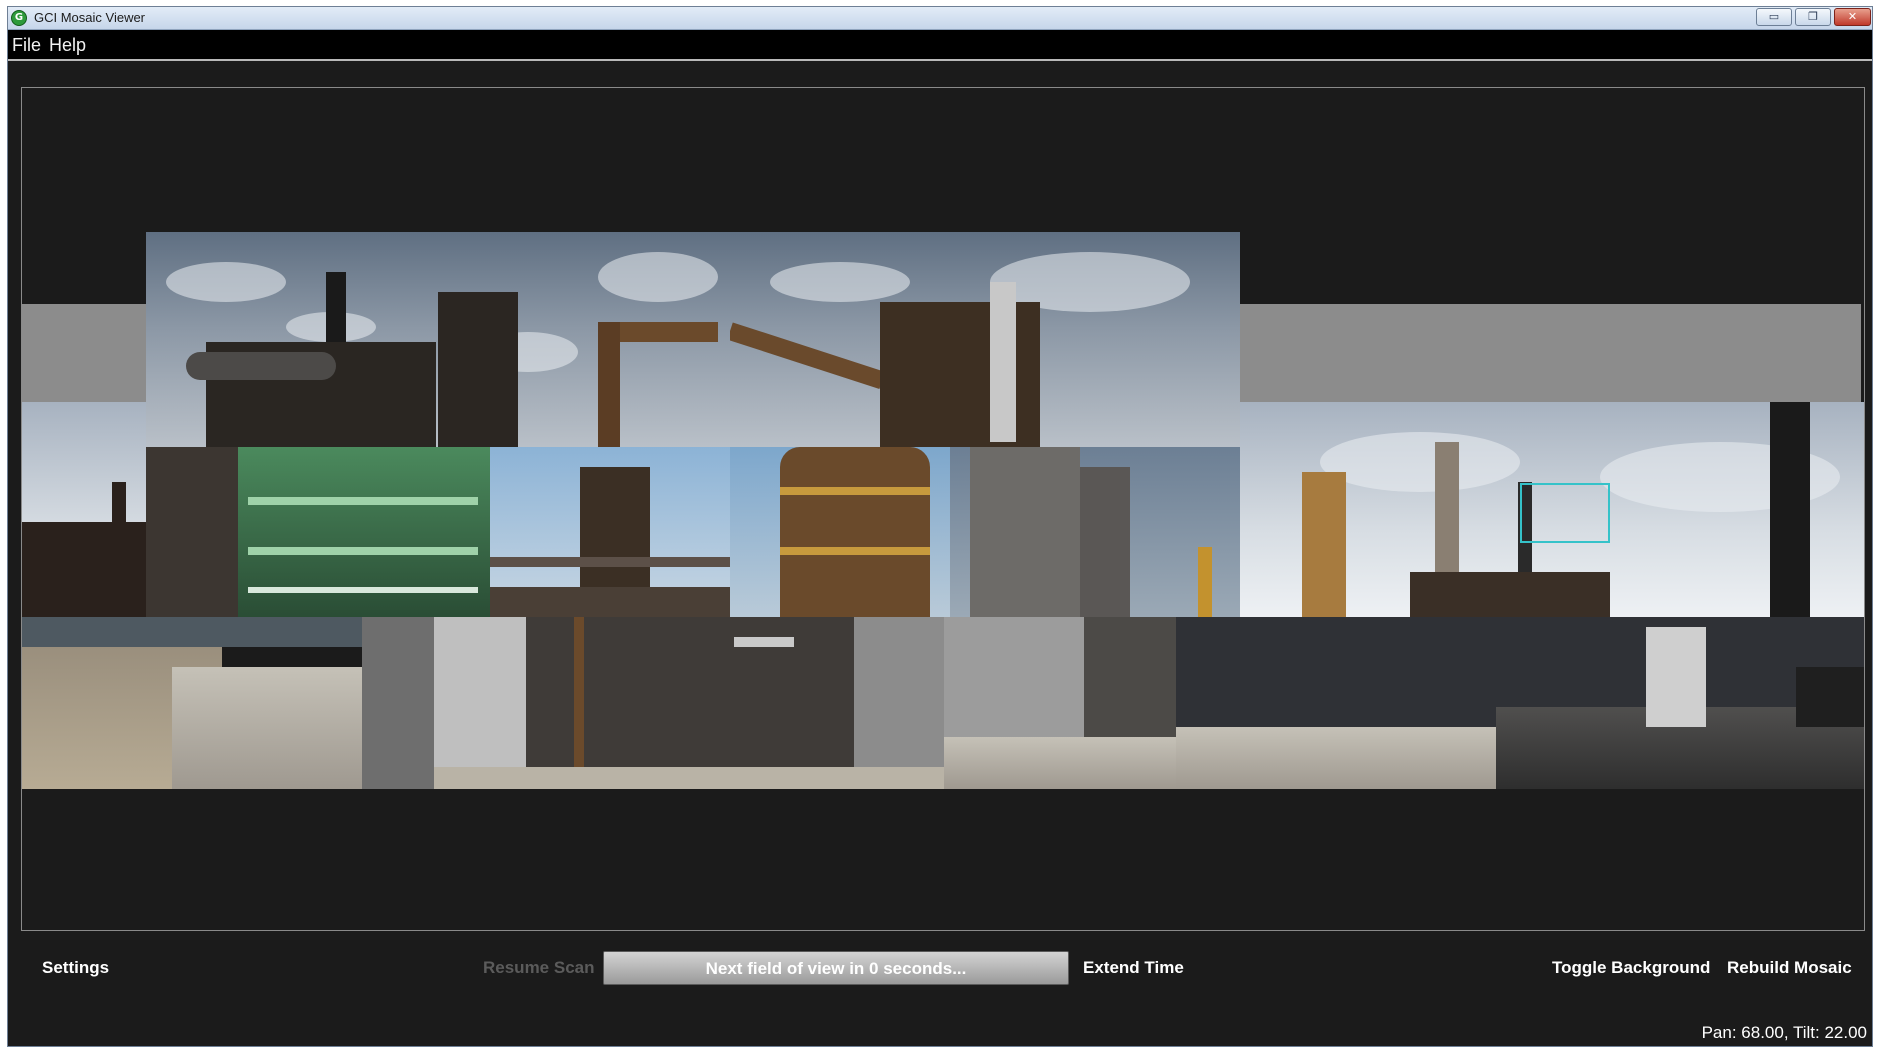 The height and width of the screenshot is (1047, 1877). I want to click on menu-divider, so click(940, 60).